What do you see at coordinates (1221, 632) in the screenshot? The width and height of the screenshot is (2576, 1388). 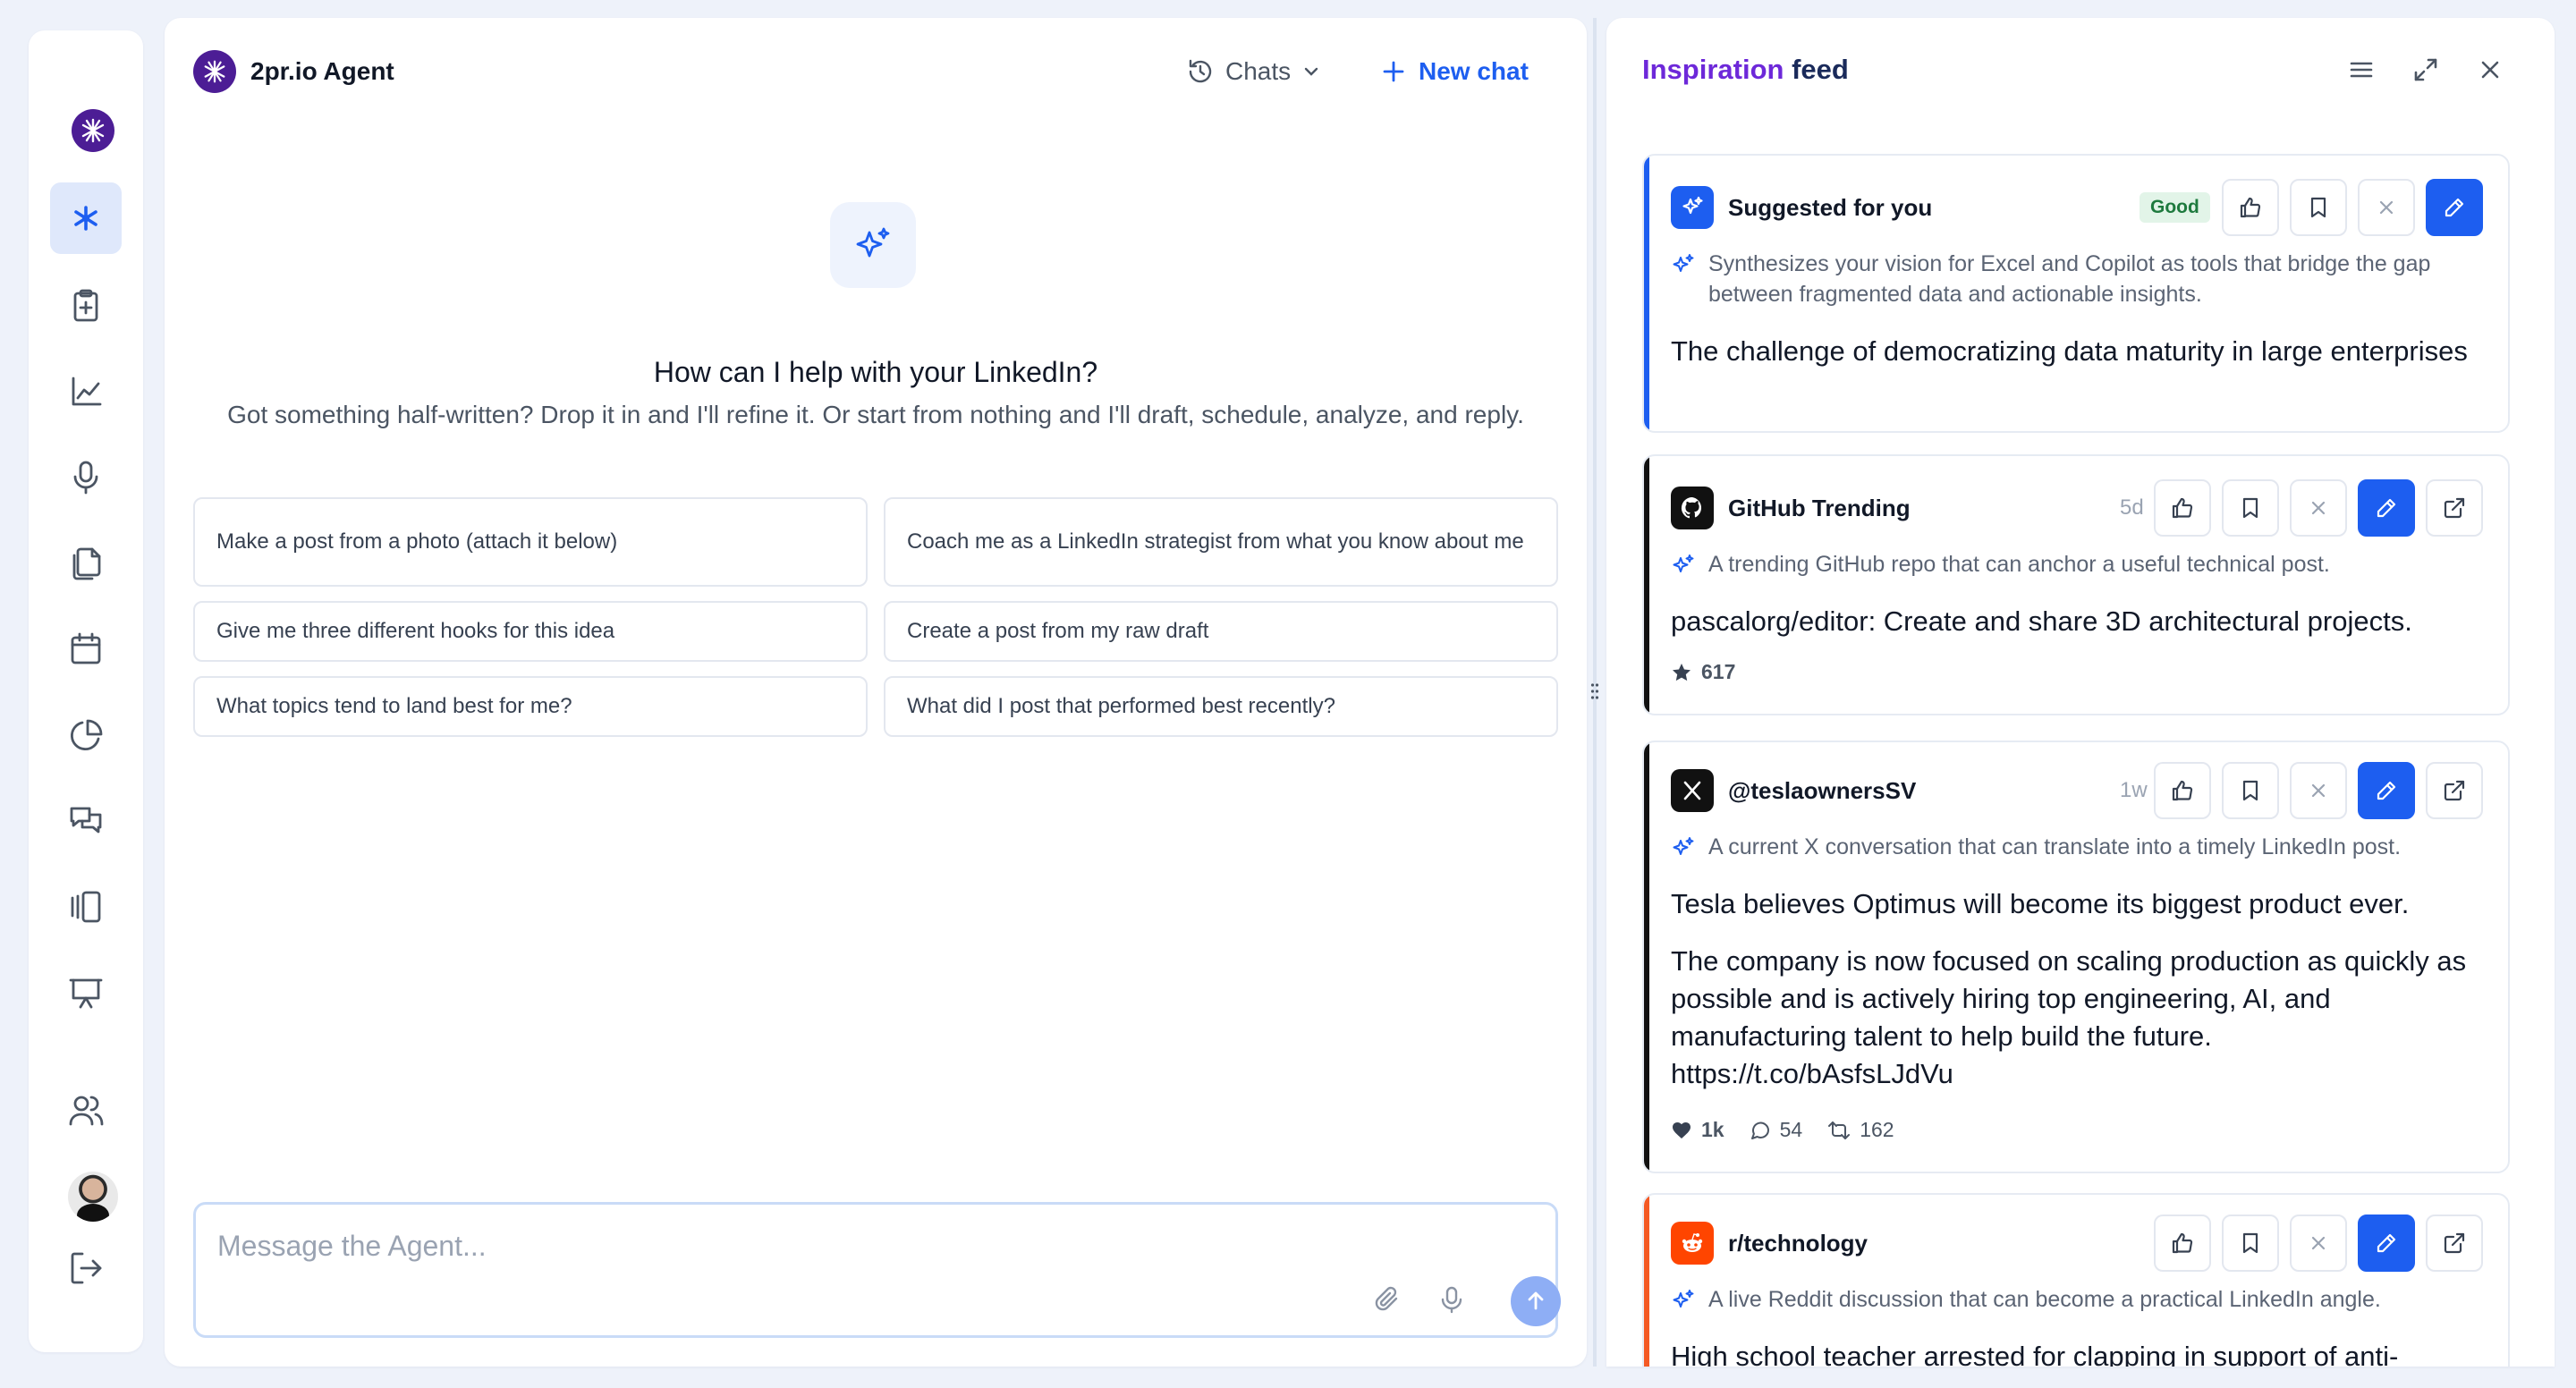 I see `suggestion-chip: Create a post from my raw draft` at bounding box center [1221, 632].